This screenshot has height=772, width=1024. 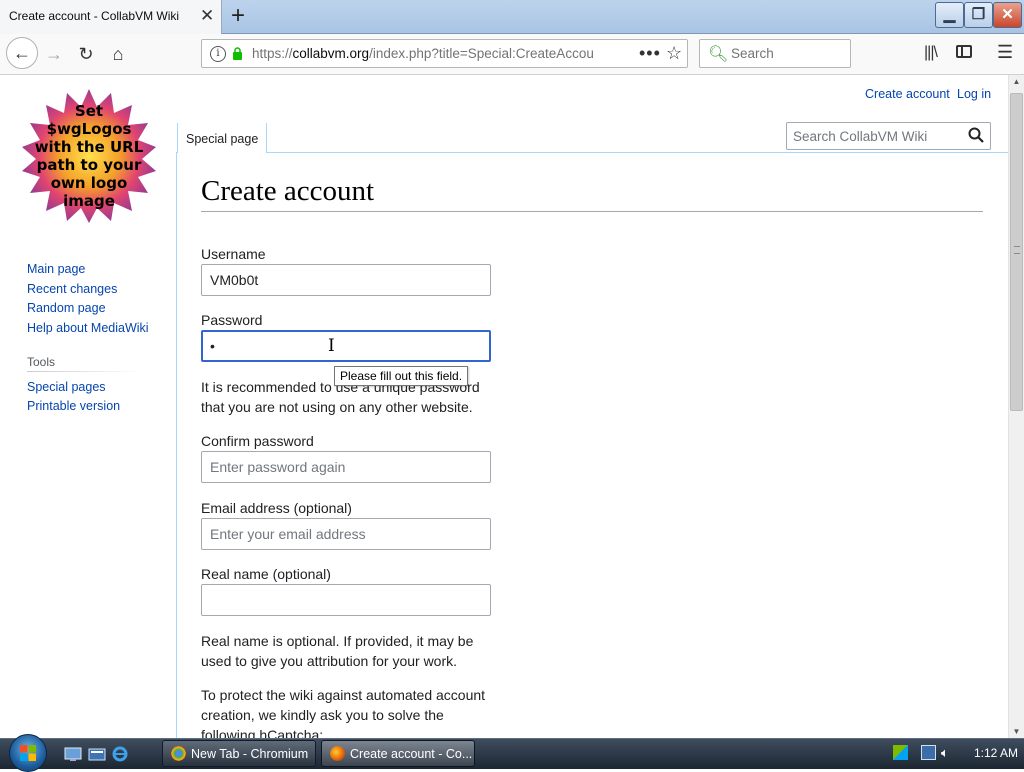 I want to click on taskbar-item-chromium: New Tab - Chromium, so click(x=239, y=753).